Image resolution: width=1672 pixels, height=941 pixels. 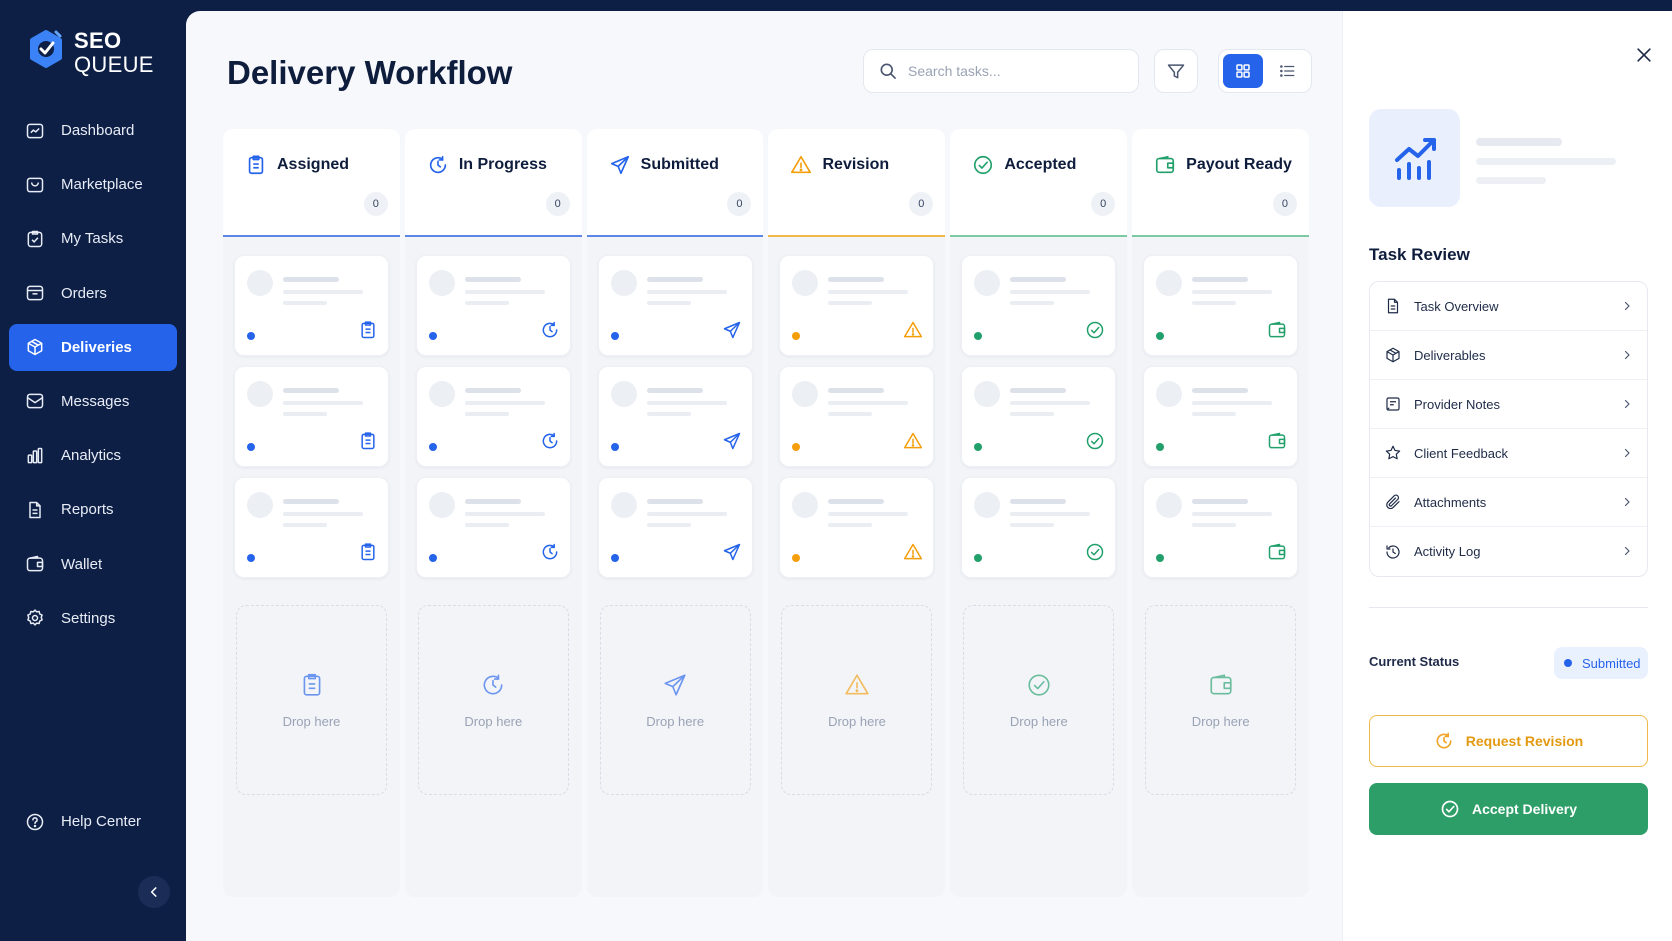 What do you see at coordinates (35, 239) in the screenshot?
I see `tasks-icon` at bounding box center [35, 239].